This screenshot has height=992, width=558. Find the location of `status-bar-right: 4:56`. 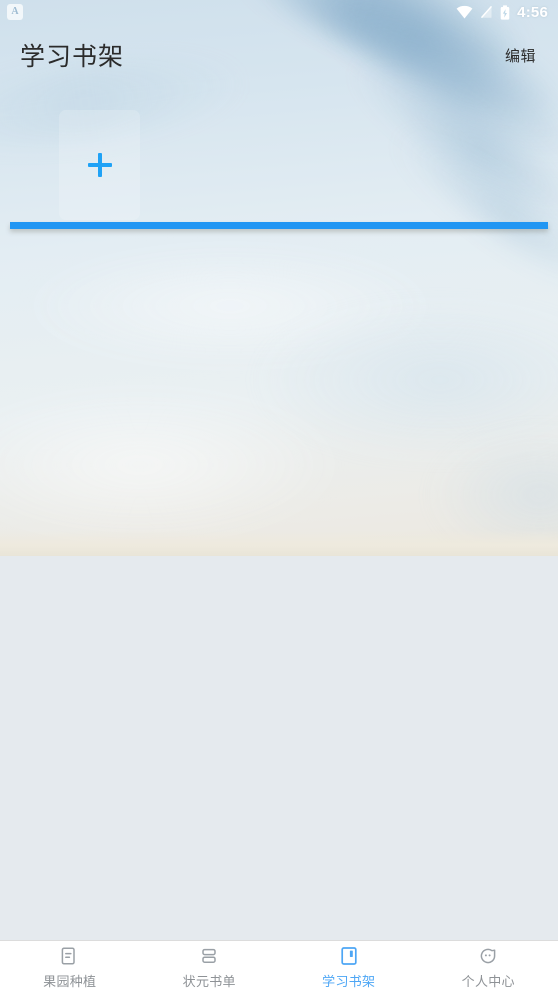

status-bar-right: 4:56 is located at coordinates (502, 12).